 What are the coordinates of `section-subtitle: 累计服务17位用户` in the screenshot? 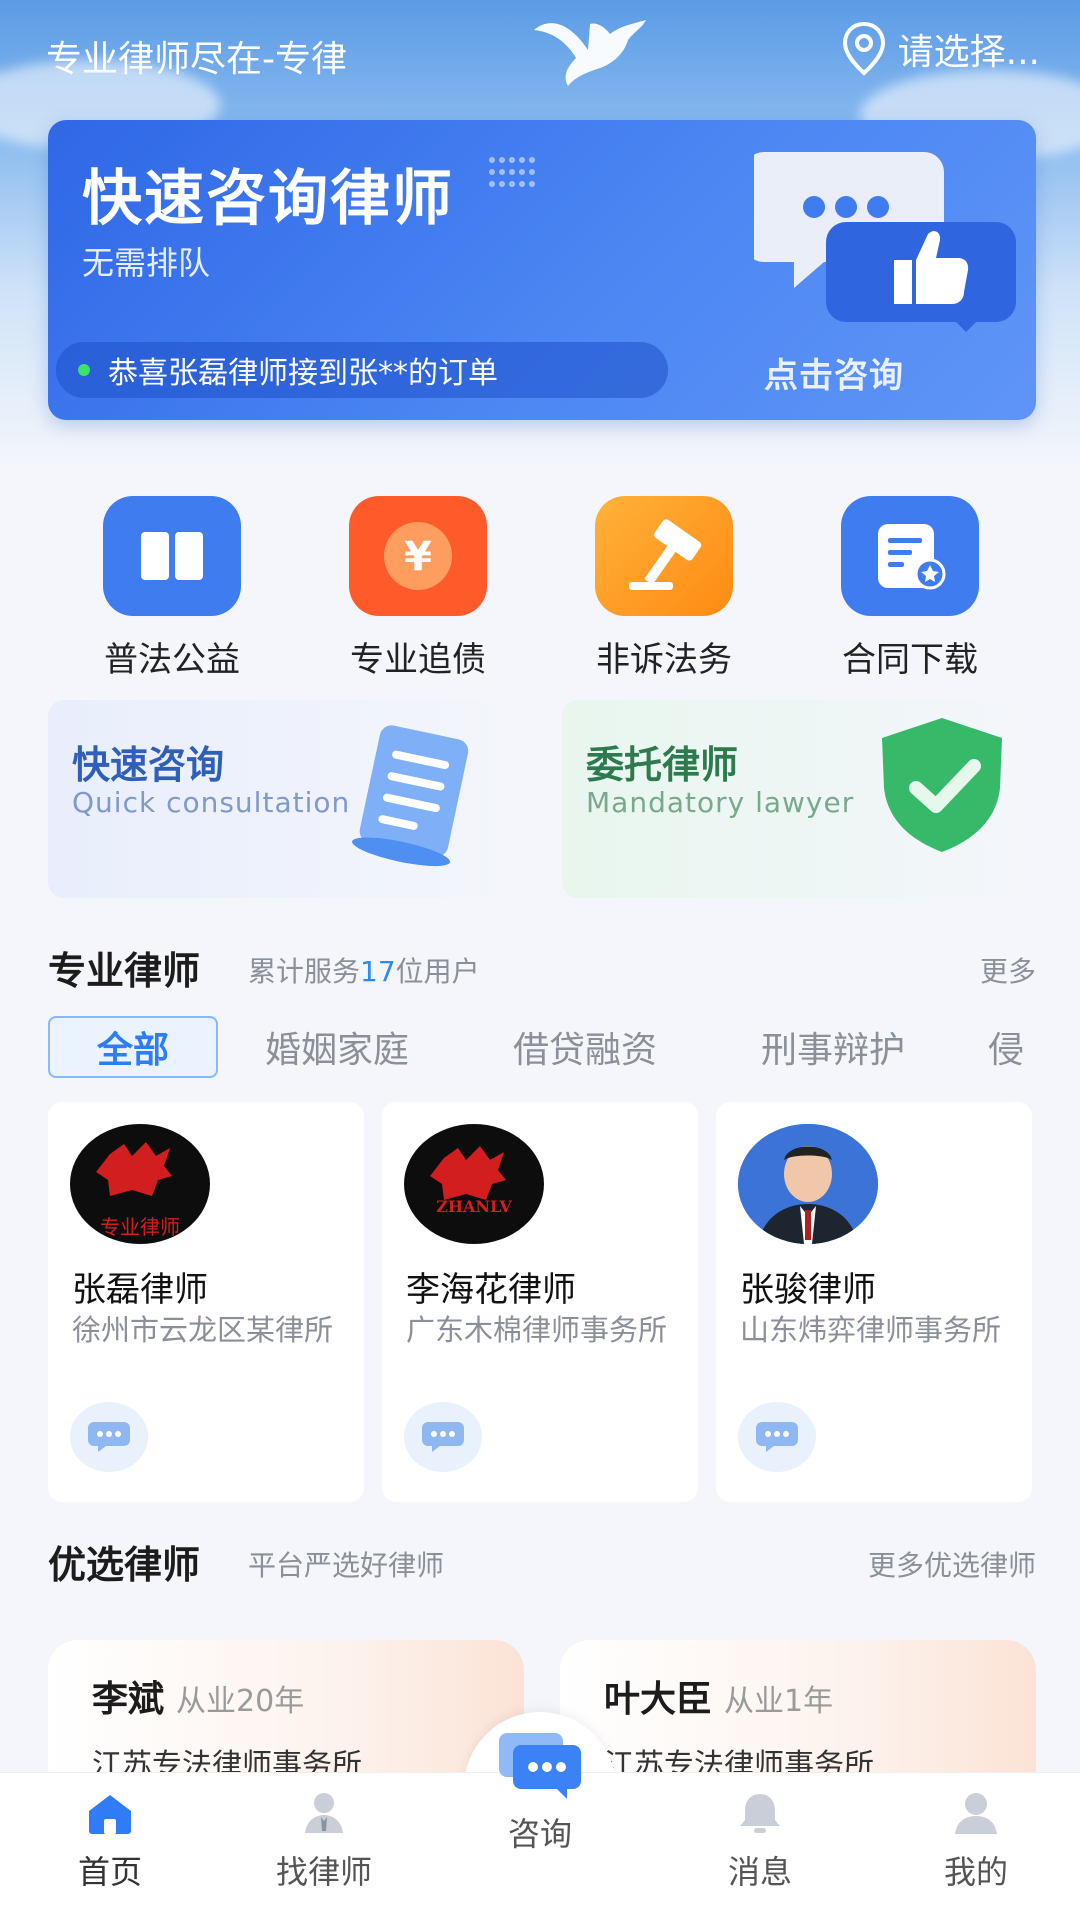 It's located at (364, 970).